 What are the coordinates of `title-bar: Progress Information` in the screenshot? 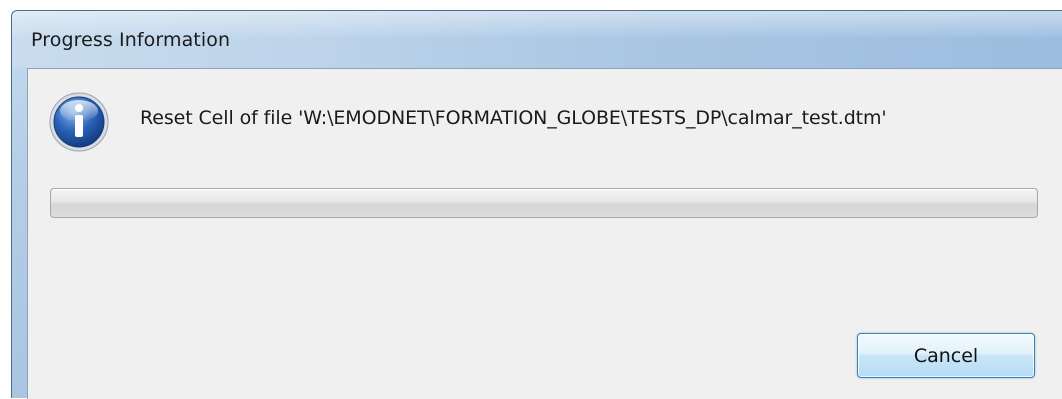 It's located at (537, 39).